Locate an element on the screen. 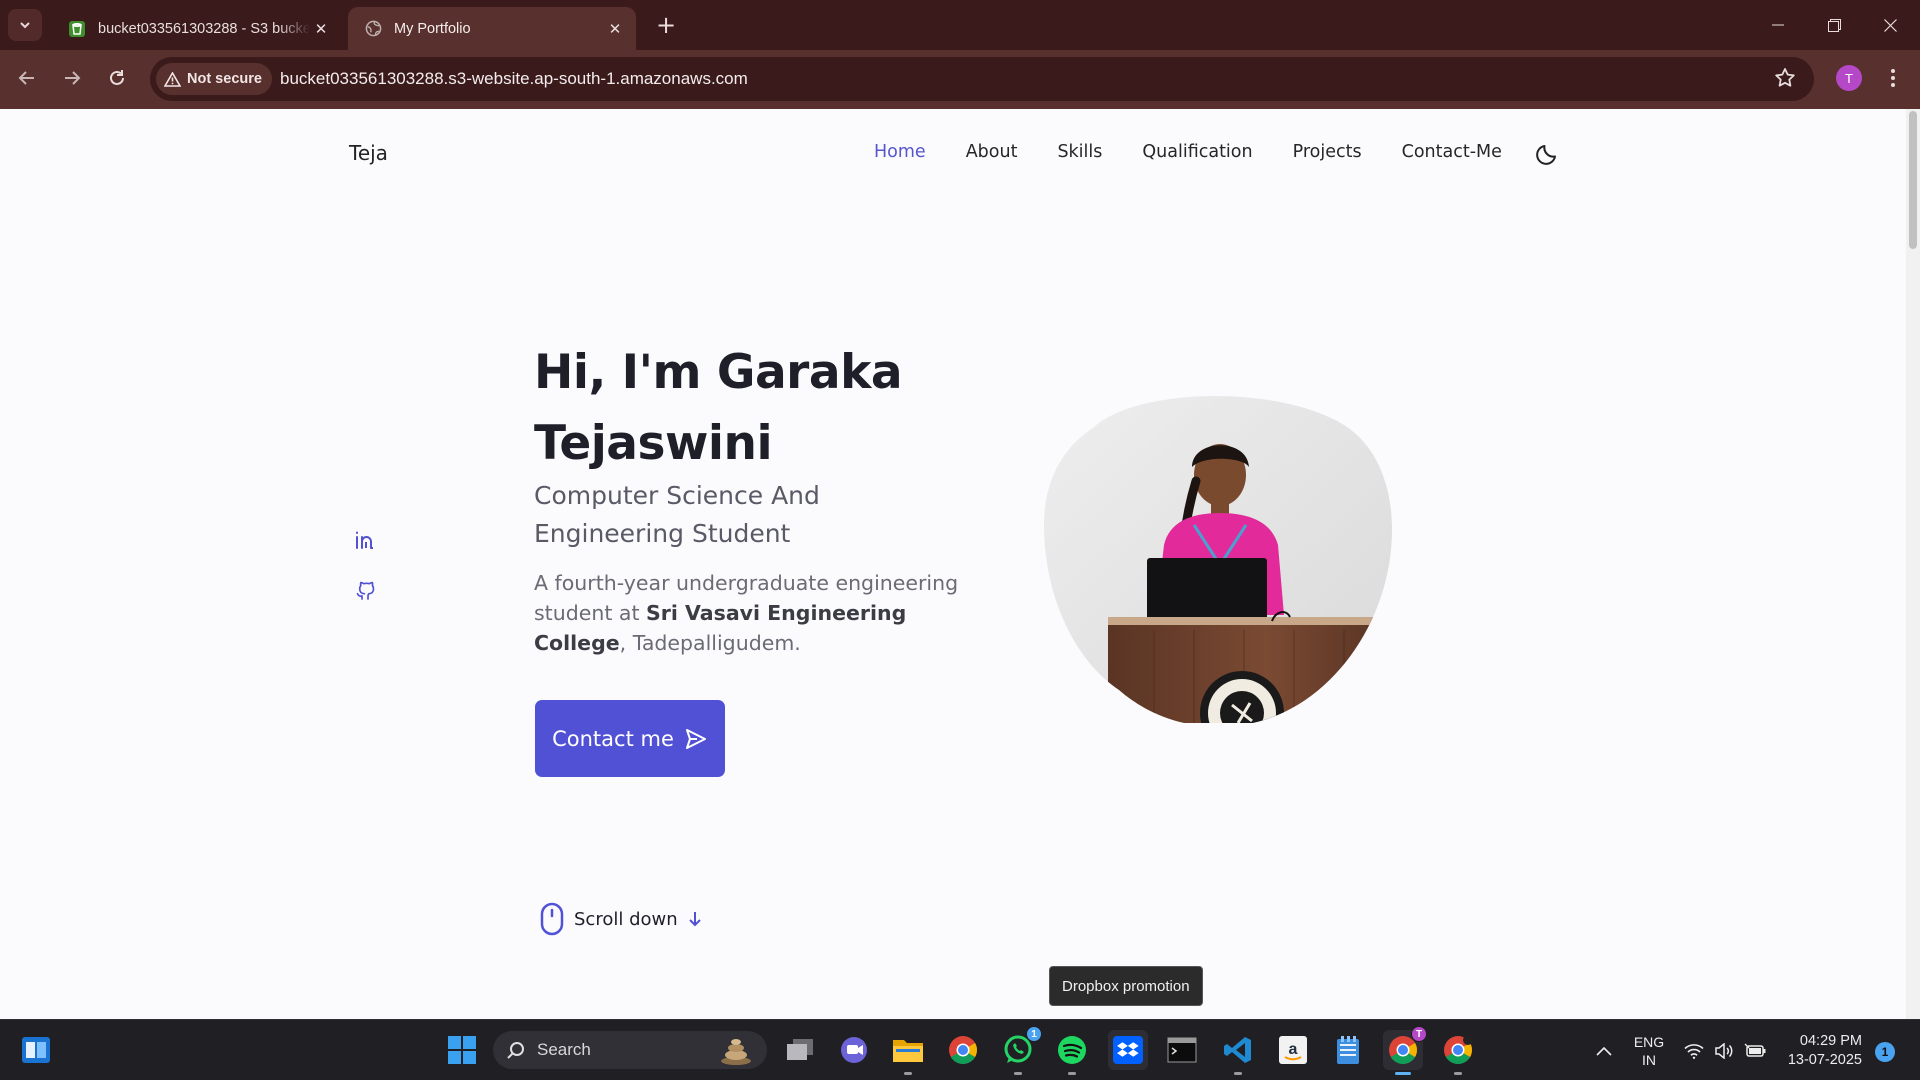 The height and width of the screenshot is (1080, 1920). close-icon is located at coordinates (1890, 25).